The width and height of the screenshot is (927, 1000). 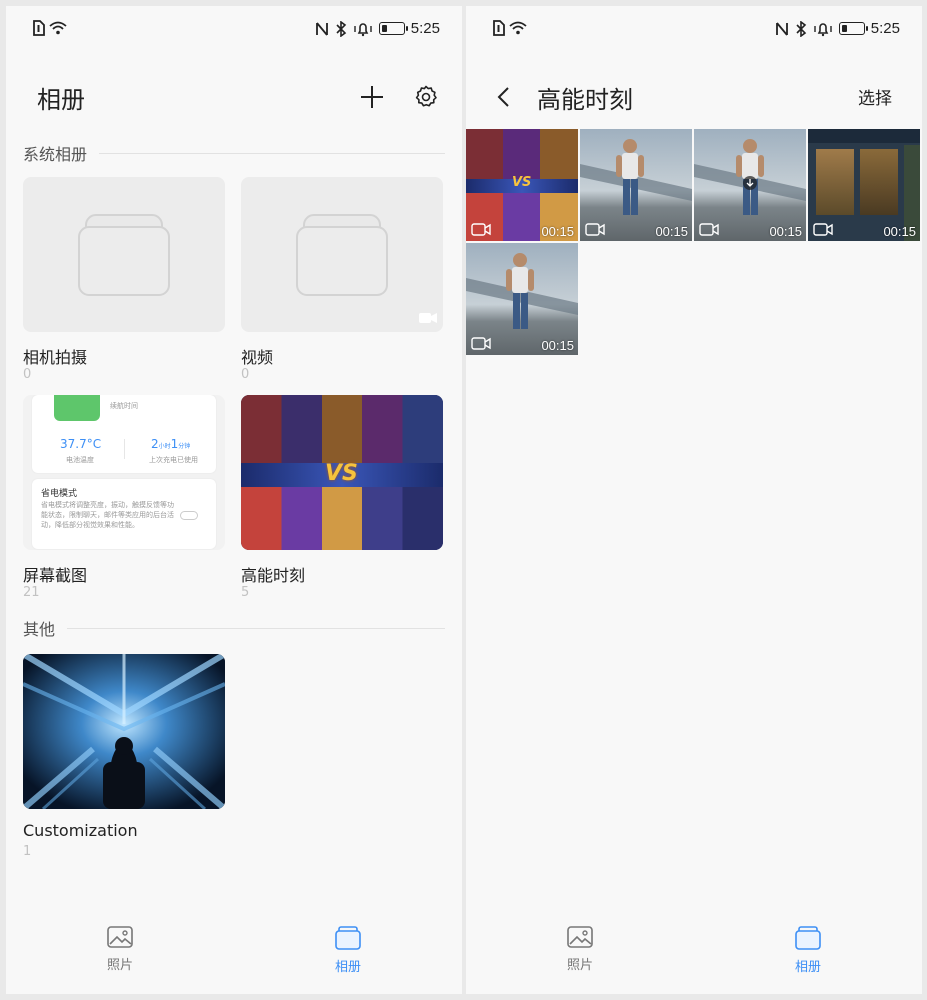 I want to click on sim-icon, so click(x=39, y=28).